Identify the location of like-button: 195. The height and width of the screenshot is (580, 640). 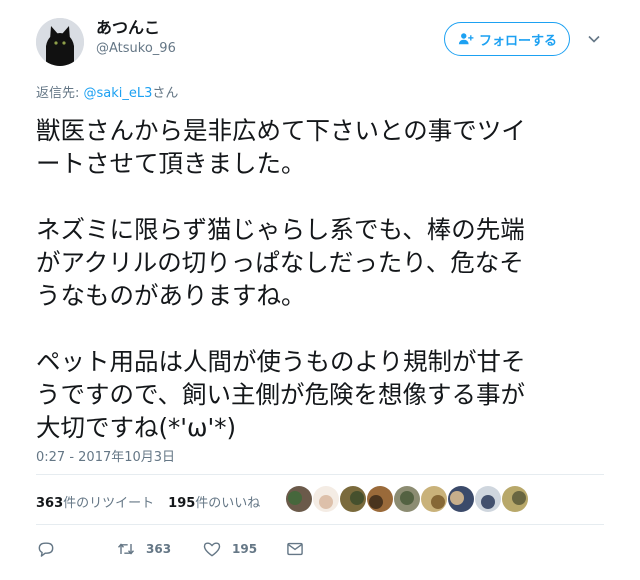
(243, 549).